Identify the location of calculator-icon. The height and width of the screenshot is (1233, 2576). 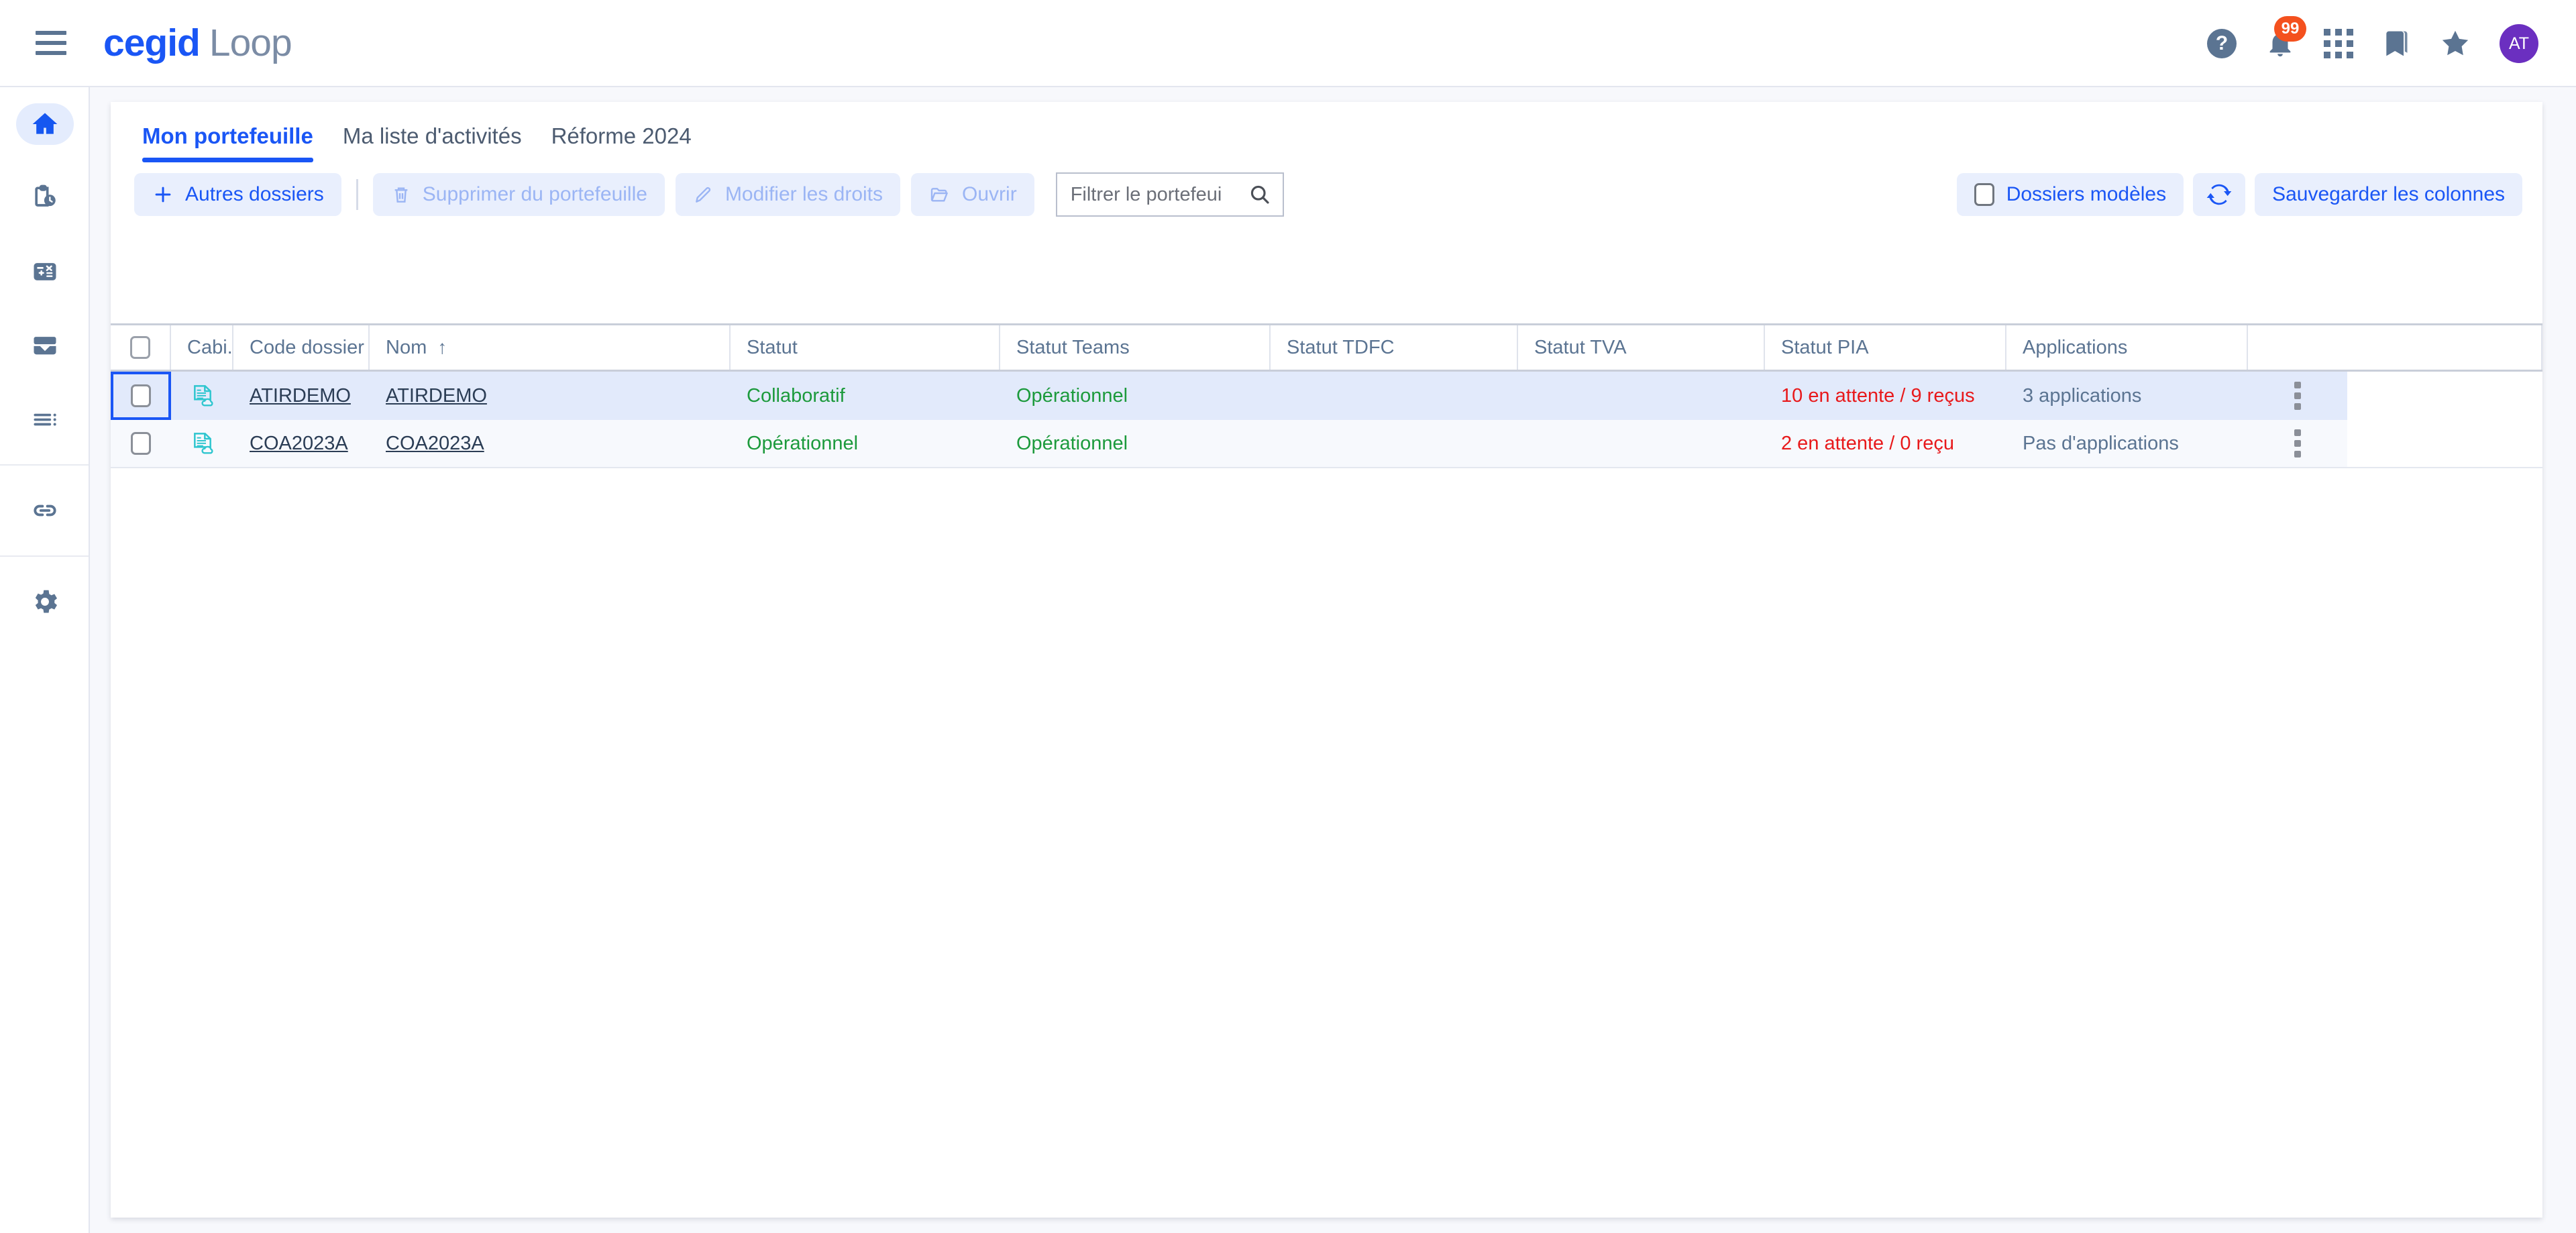
(45, 271).